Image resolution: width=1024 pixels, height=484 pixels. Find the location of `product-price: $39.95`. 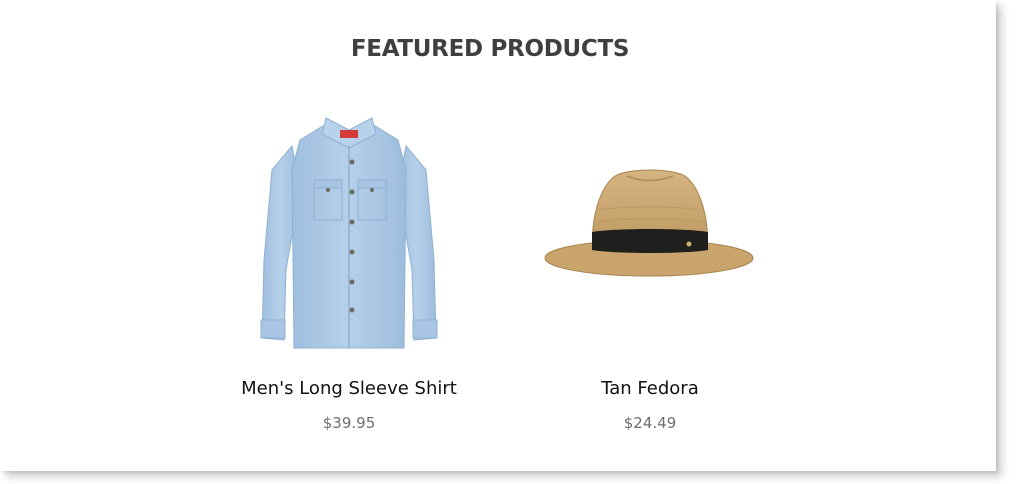

product-price: $39.95 is located at coordinates (349, 423).